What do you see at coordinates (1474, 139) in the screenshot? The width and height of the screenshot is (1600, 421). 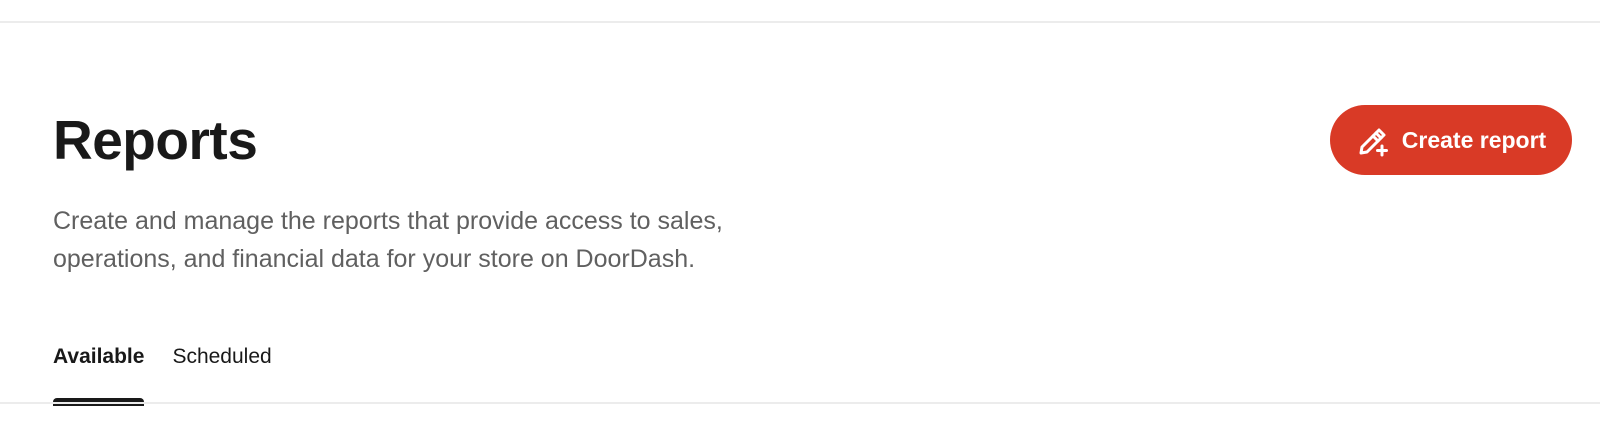 I see `create-report-label: Create report` at bounding box center [1474, 139].